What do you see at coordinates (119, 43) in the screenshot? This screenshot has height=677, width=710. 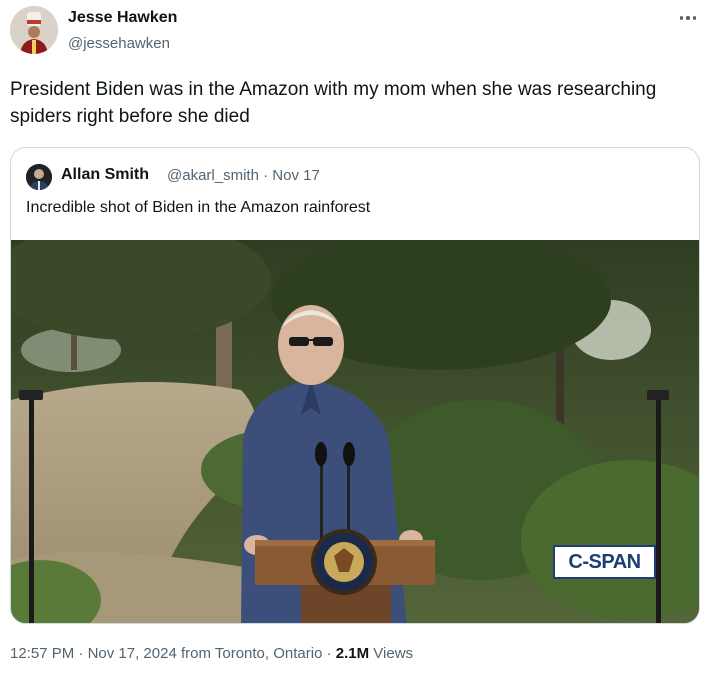 I see `author-handle: @jessehawken` at bounding box center [119, 43].